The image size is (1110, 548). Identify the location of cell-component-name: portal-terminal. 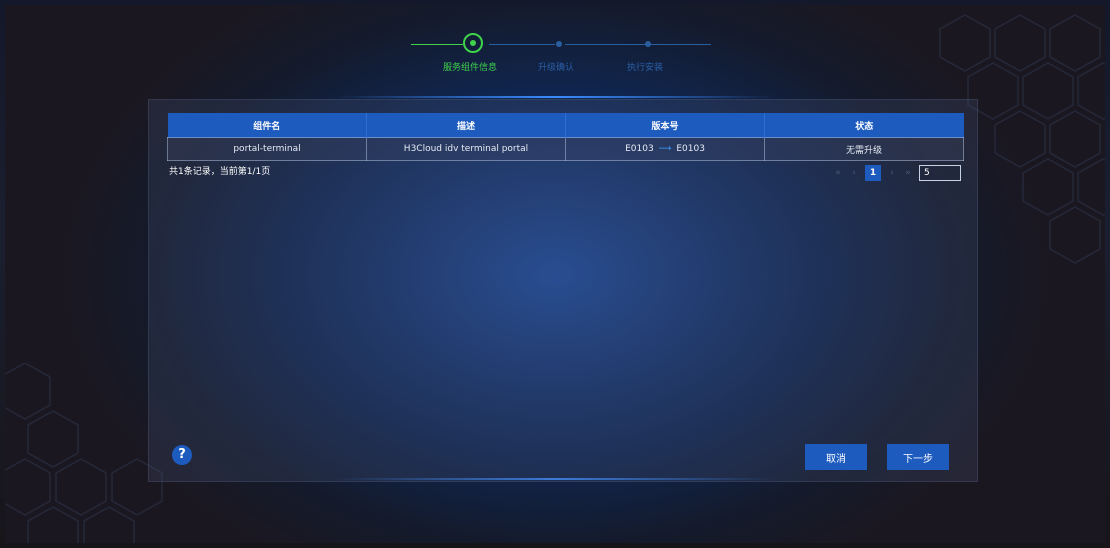
(267, 149).